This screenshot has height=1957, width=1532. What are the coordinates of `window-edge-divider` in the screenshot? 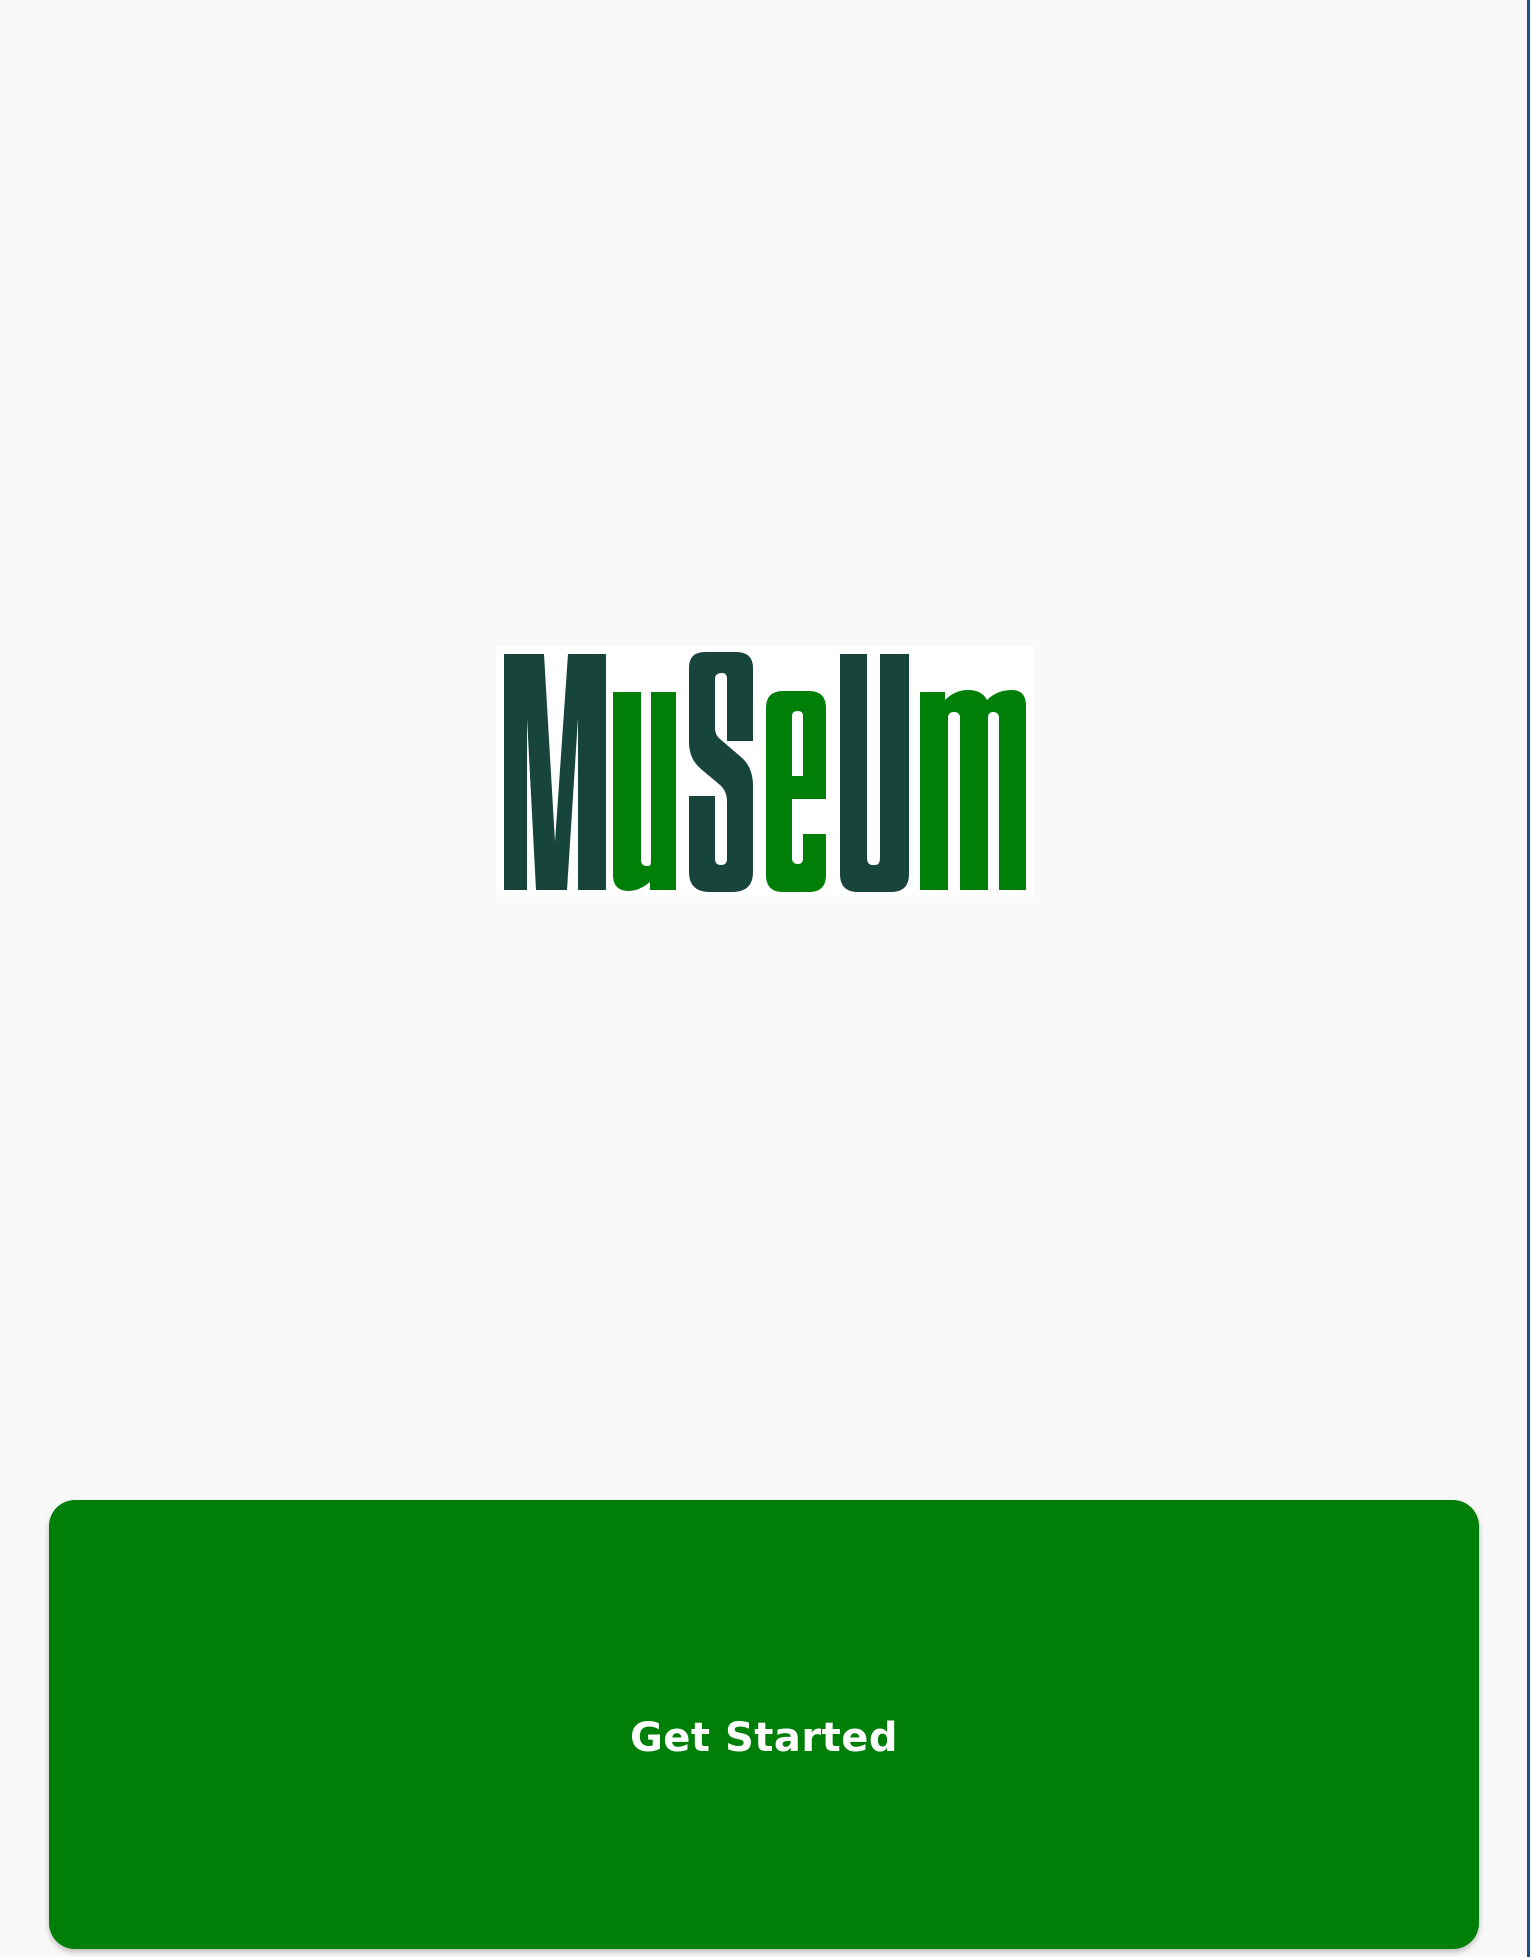 It's located at (1528, 978).